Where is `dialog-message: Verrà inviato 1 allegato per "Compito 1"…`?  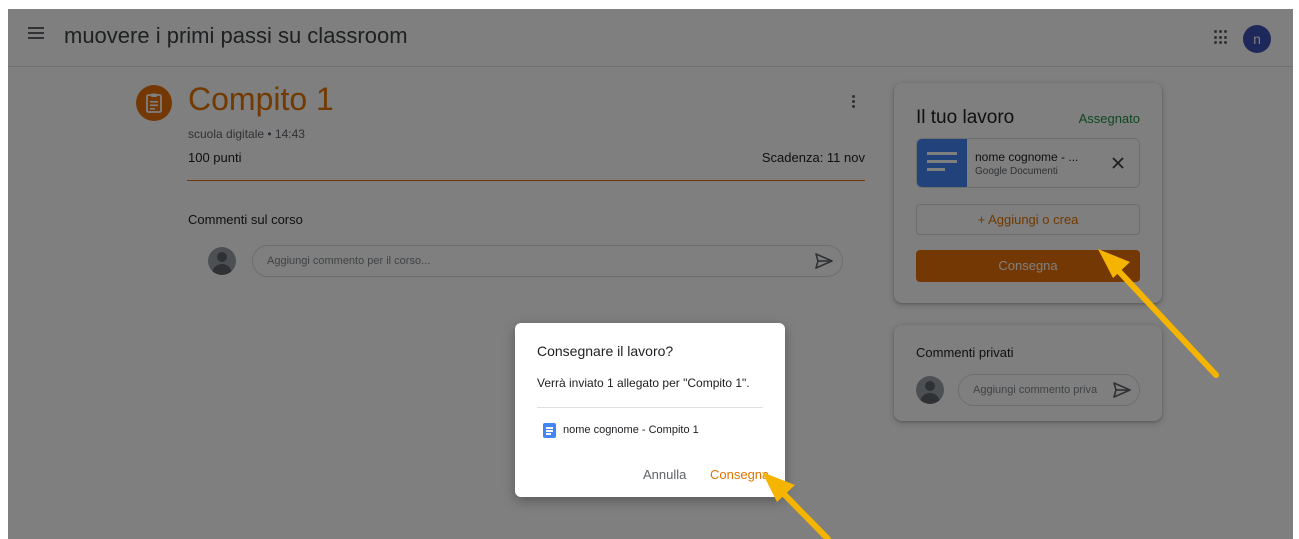 dialog-message: Verrà inviato 1 allegato per "Compito 1"… is located at coordinates (643, 383).